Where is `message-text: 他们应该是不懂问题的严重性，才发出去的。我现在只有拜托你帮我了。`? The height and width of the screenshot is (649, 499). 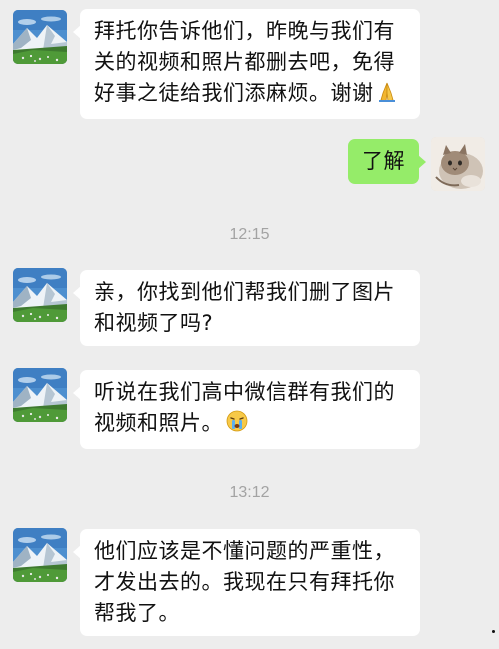 message-text: 他们应该是不懂问题的严重性，才发出去的。我现在只有拜托你帮我了。 is located at coordinates (244, 582).